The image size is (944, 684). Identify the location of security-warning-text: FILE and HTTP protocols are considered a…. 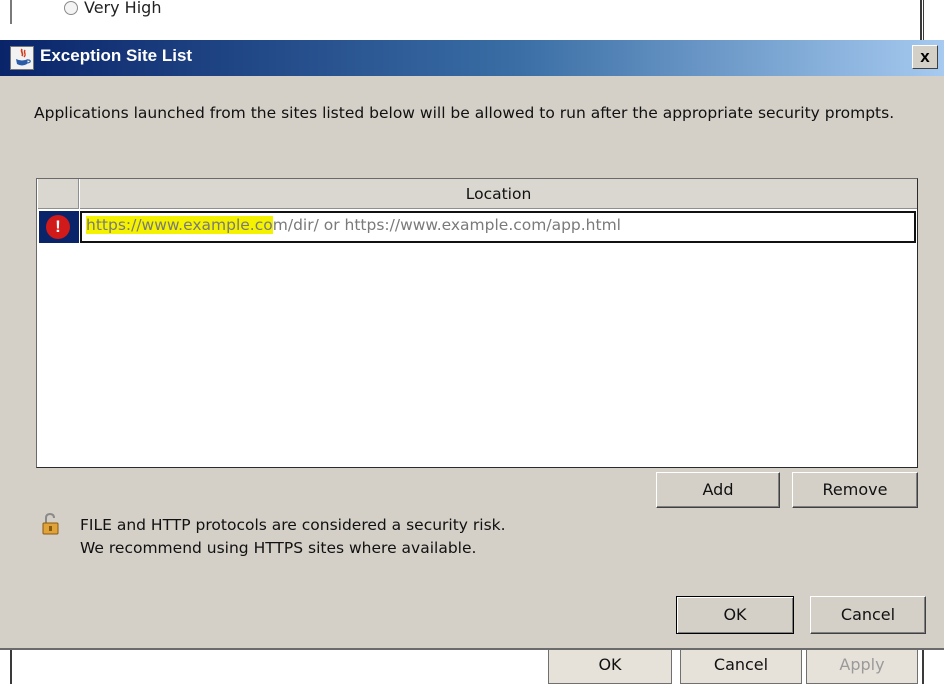
(293, 537).